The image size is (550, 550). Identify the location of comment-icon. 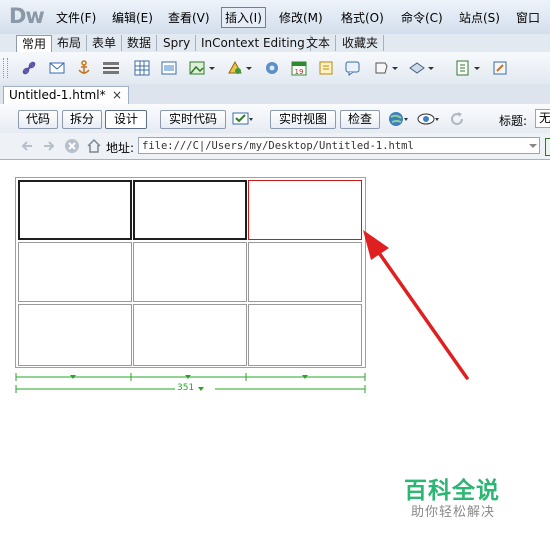
(326, 68).